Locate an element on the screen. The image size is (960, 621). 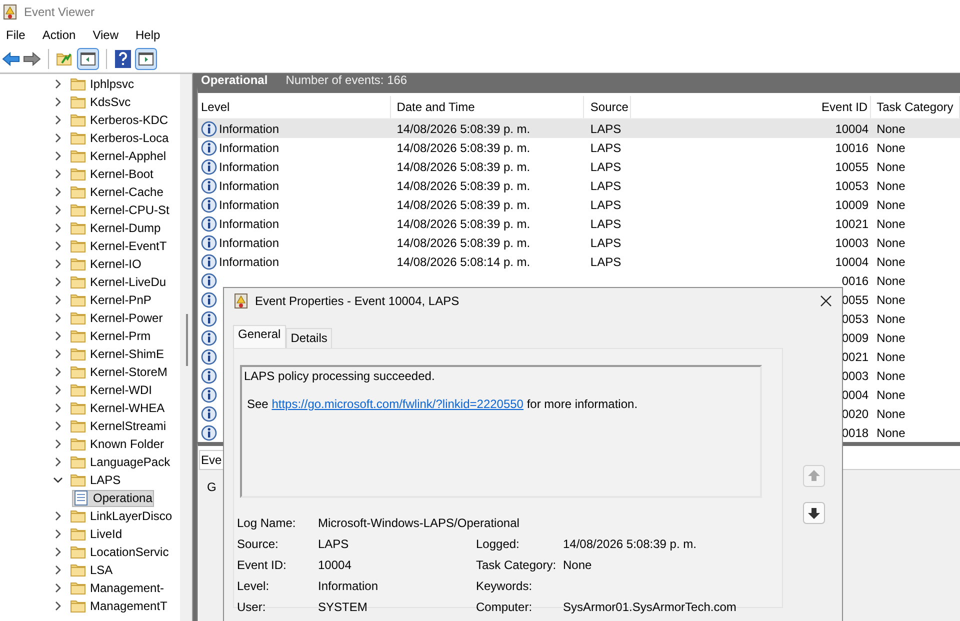
event-count: Number of events: 166 is located at coordinates (347, 80).